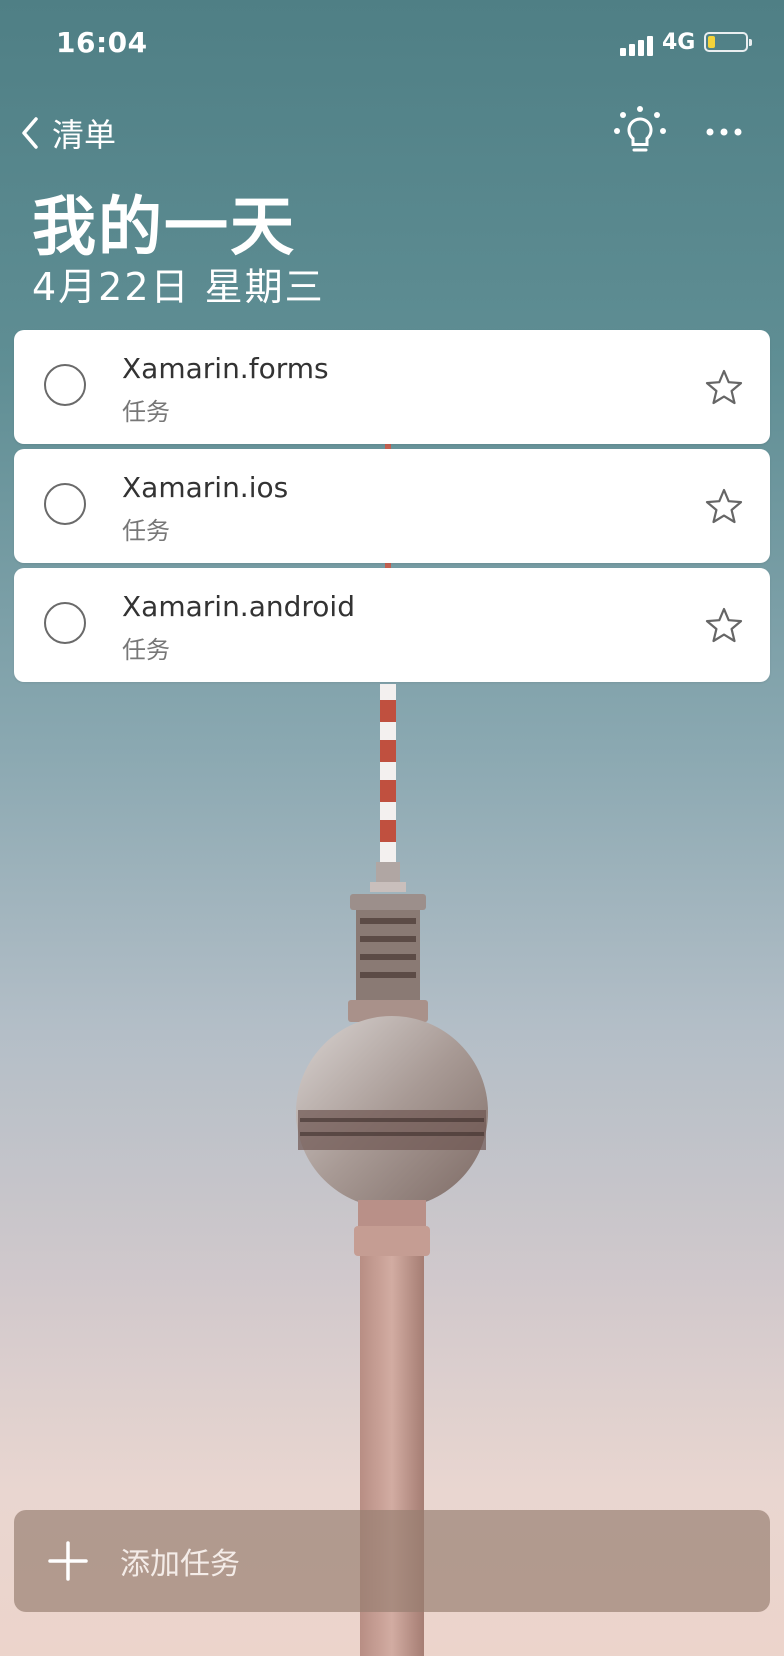 Image resolution: width=784 pixels, height=1656 pixels. Describe the element at coordinates (178, 287) in the screenshot. I see `page-date: 4月22日 星期三` at that location.